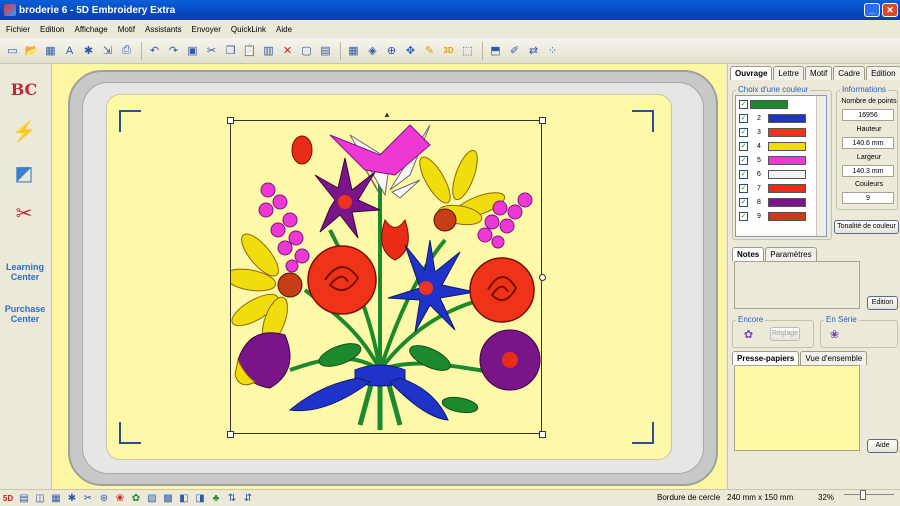 The width and height of the screenshot is (900, 506). Describe the element at coordinates (232, 498) in the screenshot. I see `status-tool-icon: ⇅` at that location.